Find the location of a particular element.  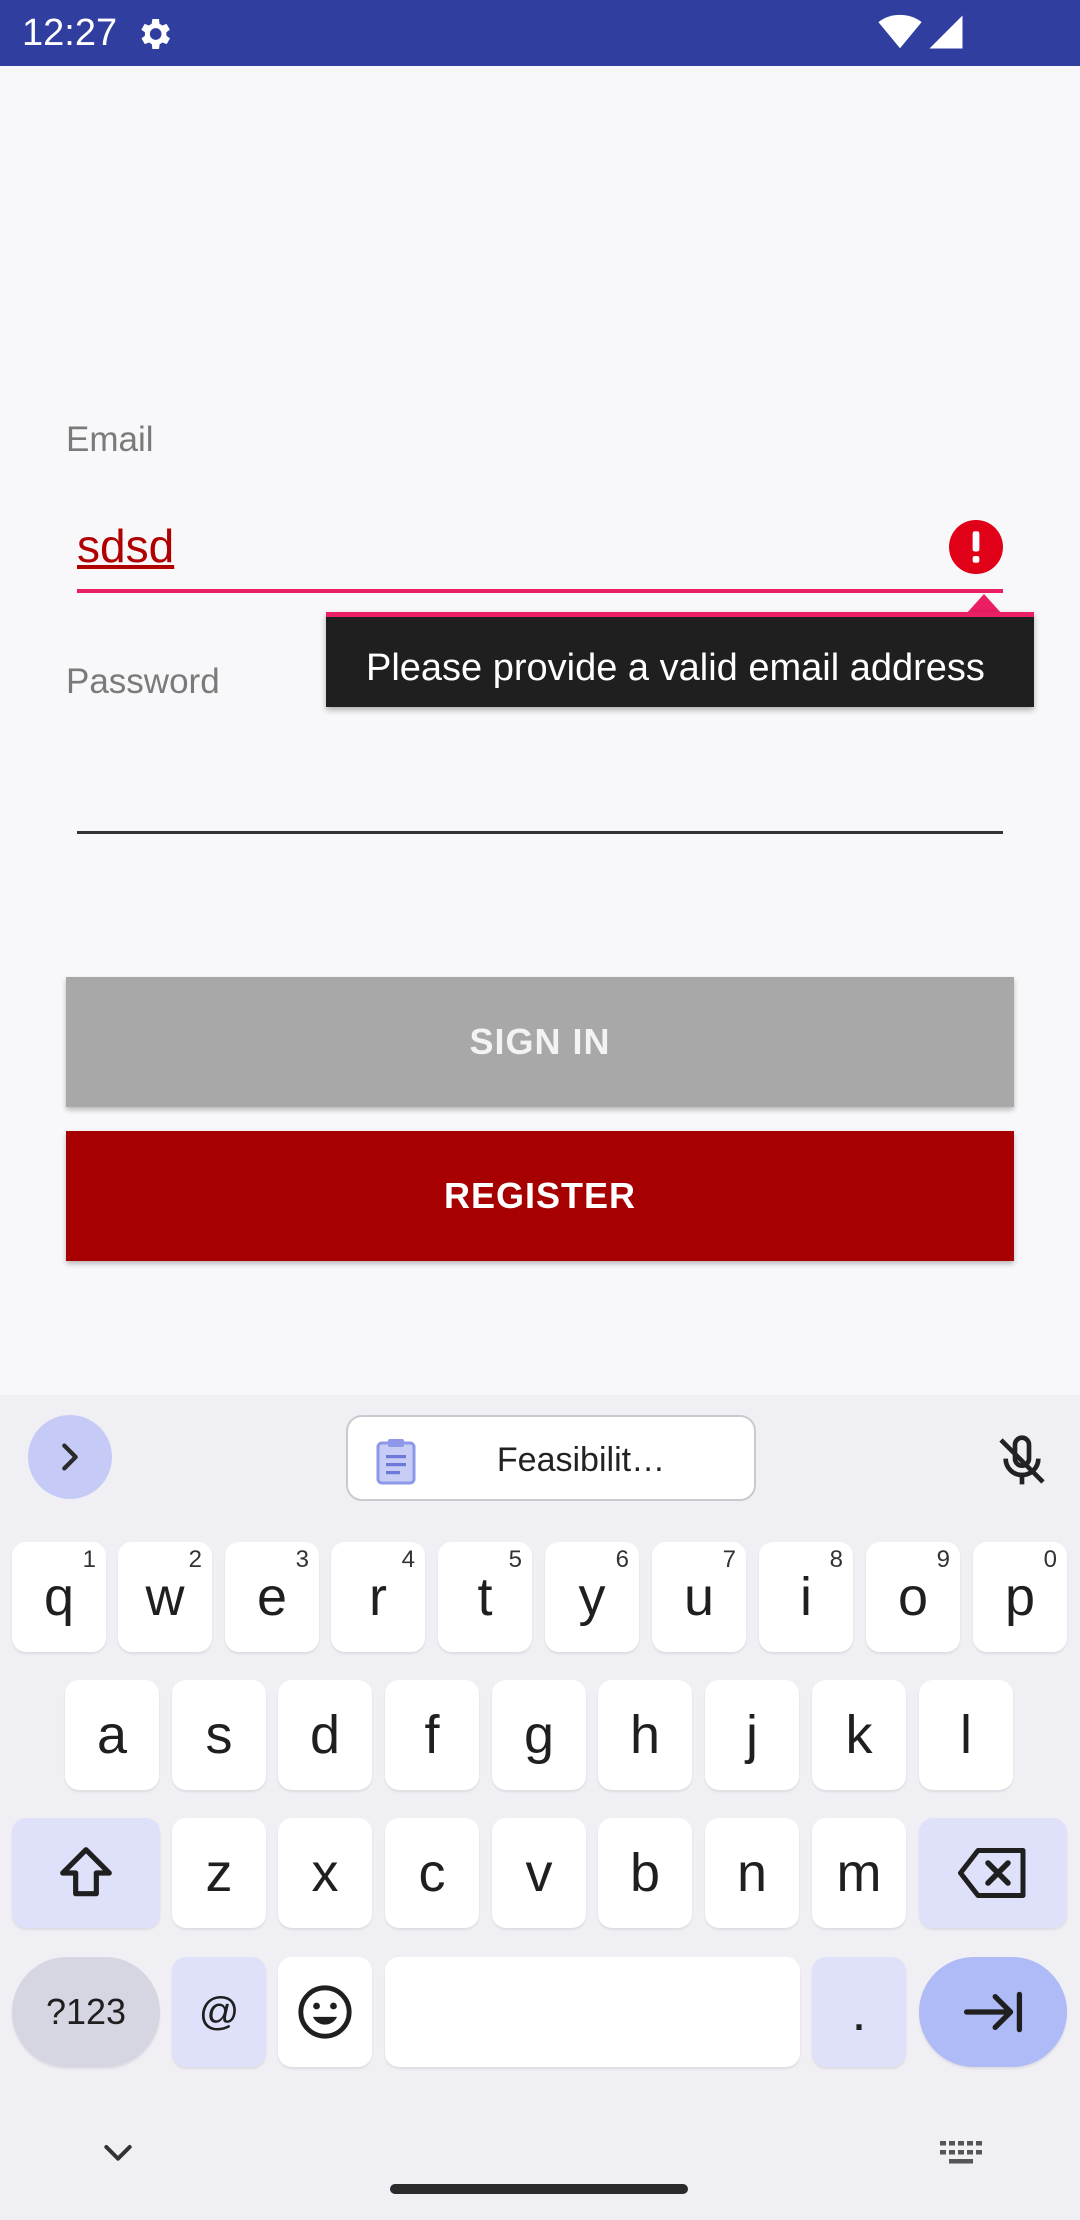

status-bar: 12:27 is located at coordinates (540, 33).